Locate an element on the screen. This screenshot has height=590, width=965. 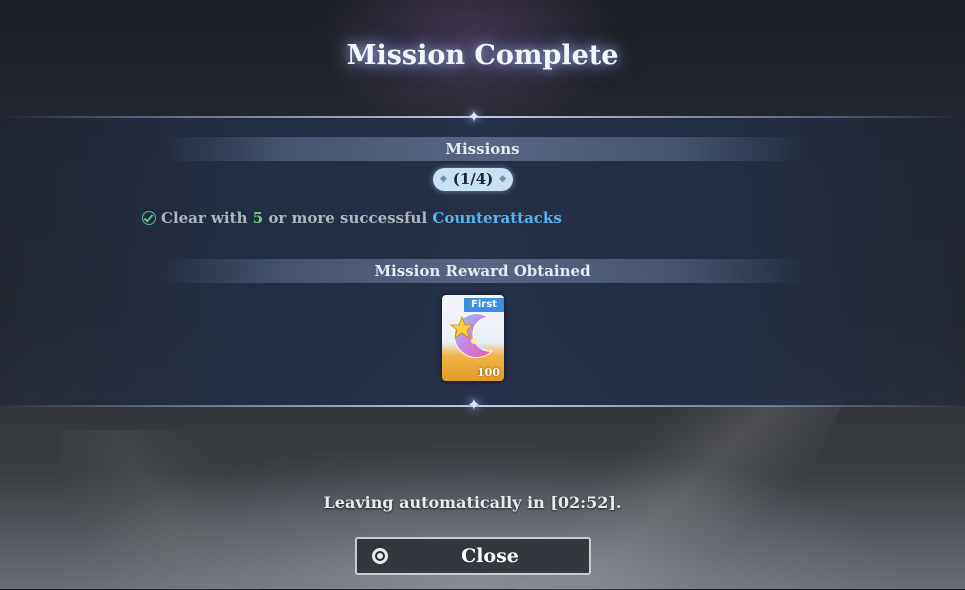
mission-progress-badge: ◆ (1/4) ◆ is located at coordinates (473, 179).